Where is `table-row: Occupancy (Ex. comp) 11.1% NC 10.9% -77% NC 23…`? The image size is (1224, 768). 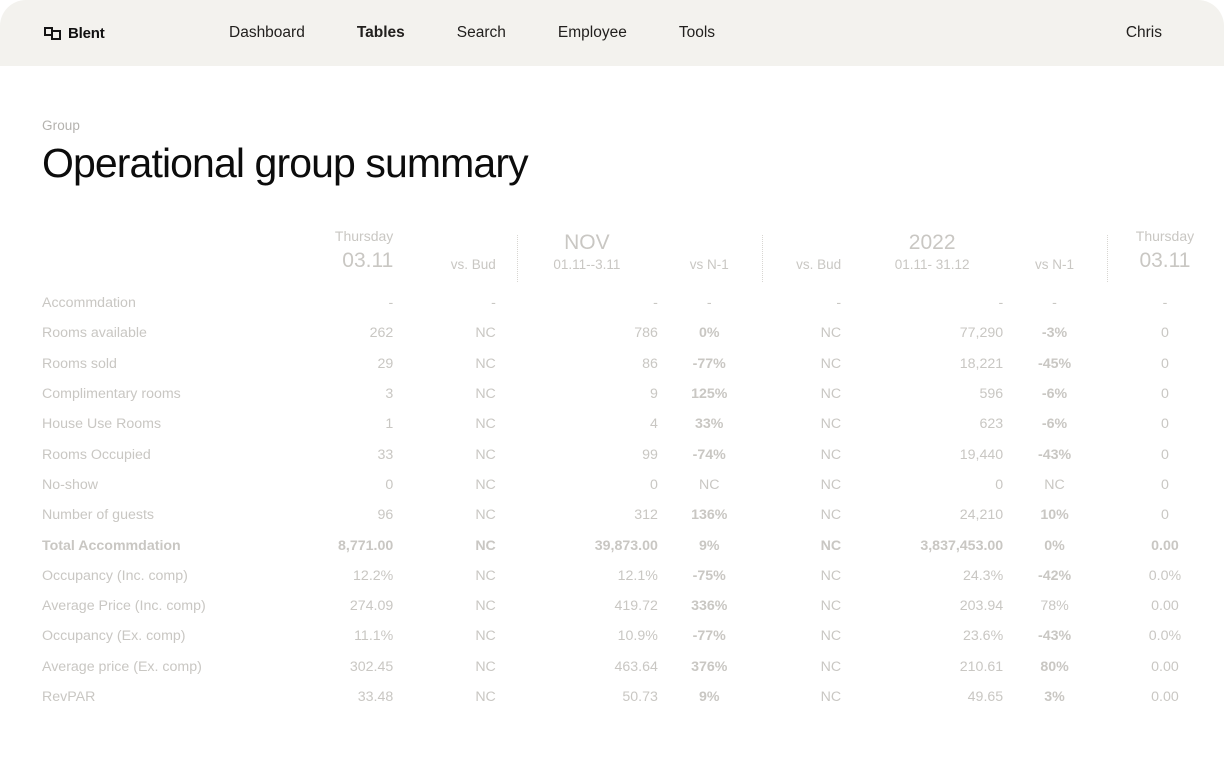
table-row: Occupancy (Ex. comp) 11.1% NC 10.9% -77% NC 23… is located at coordinates (612, 636).